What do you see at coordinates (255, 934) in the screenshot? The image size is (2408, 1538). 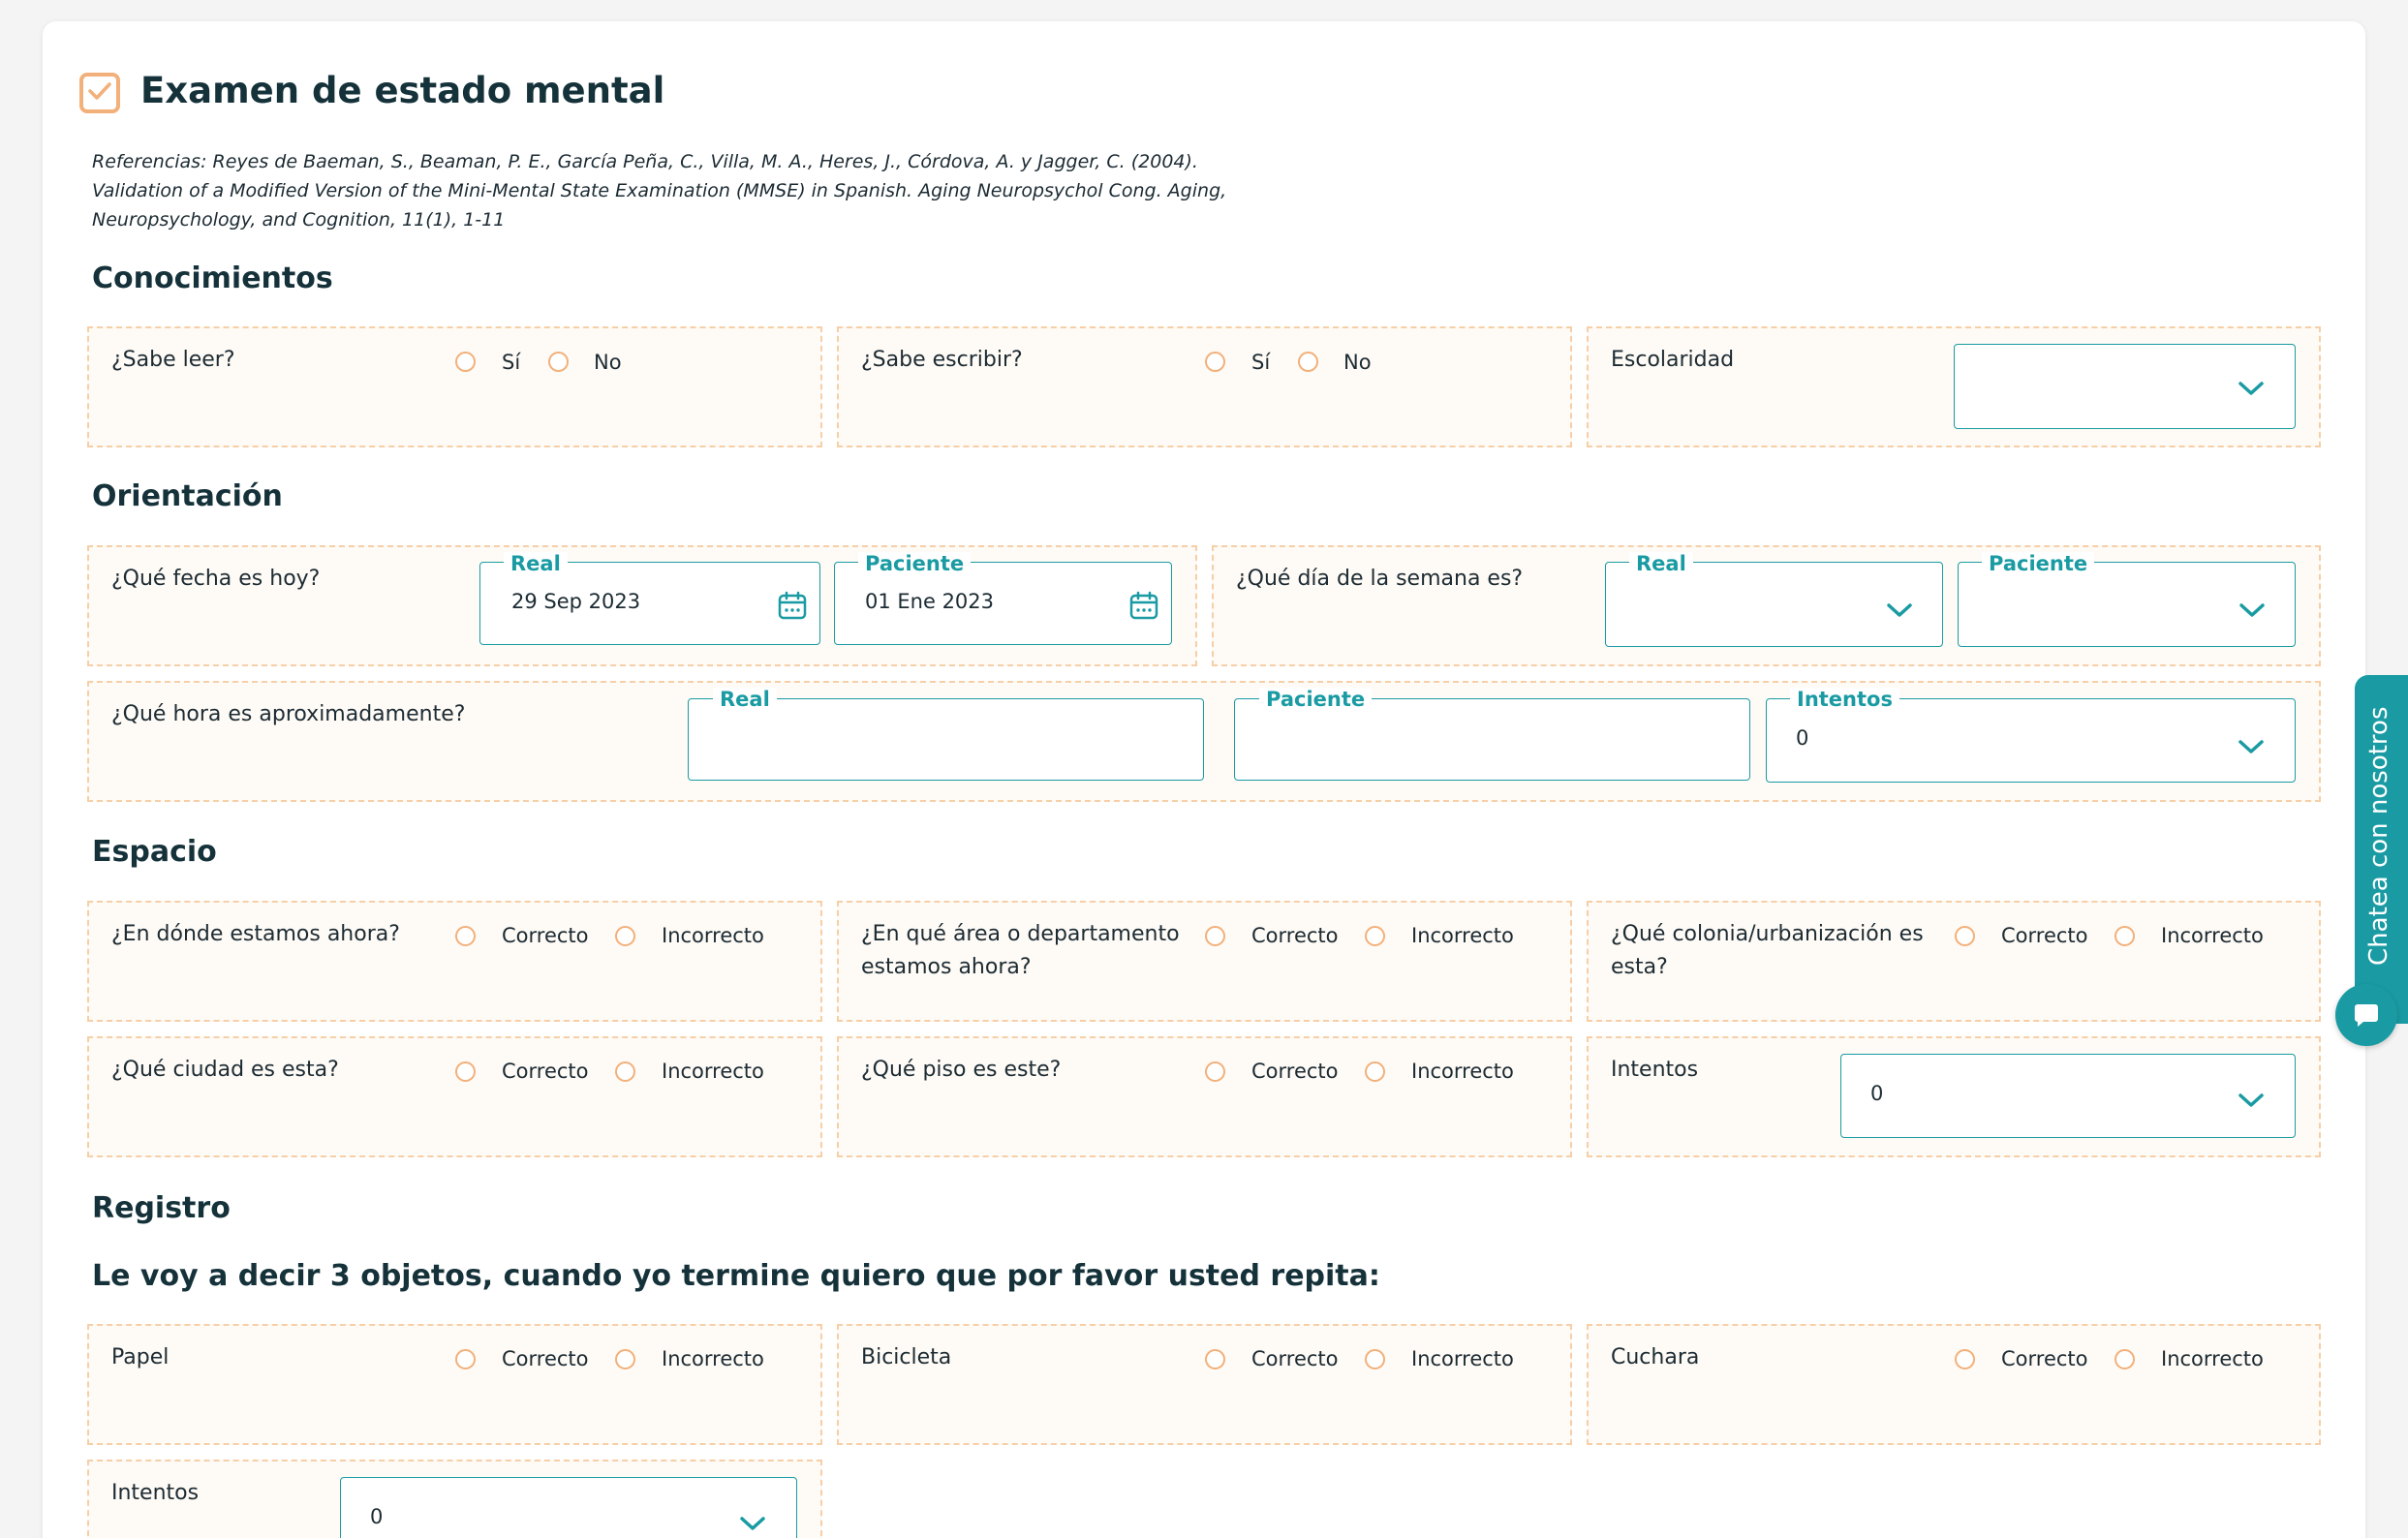 I see `question-label: ¿En dónde estamos ahora?` at bounding box center [255, 934].